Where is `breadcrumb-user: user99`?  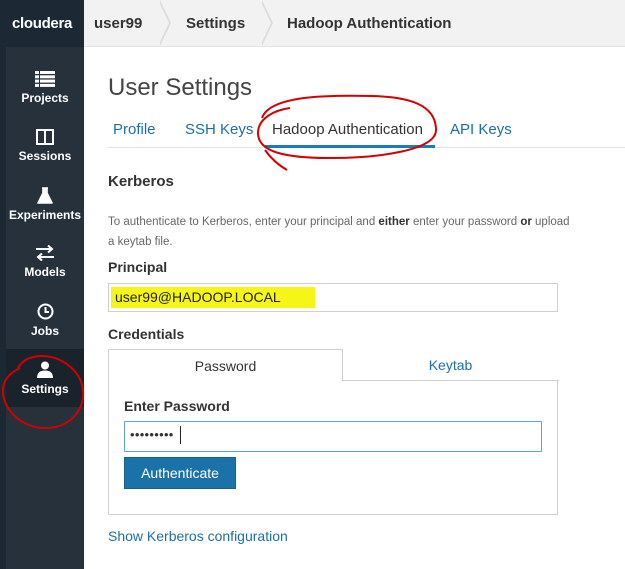 breadcrumb-user: user99 is located at coordinates (118, 23).